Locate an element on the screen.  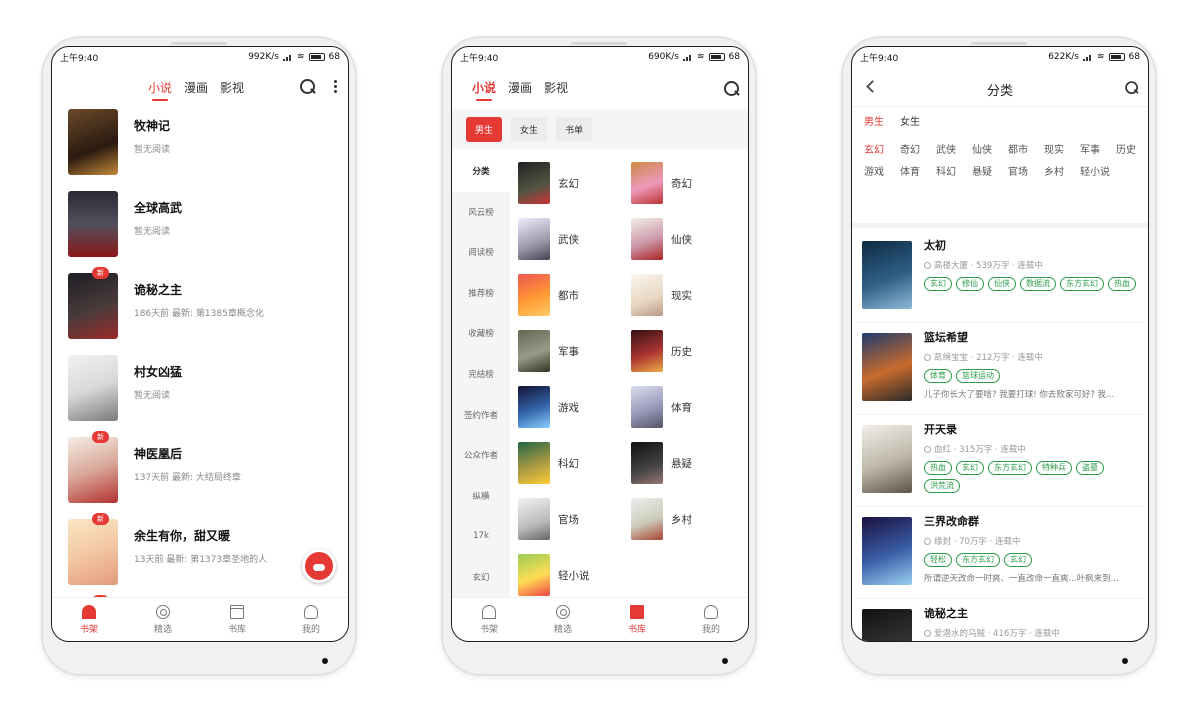
status-right: 622K/s ≋ 68 is located at coordinates (1094, 57).